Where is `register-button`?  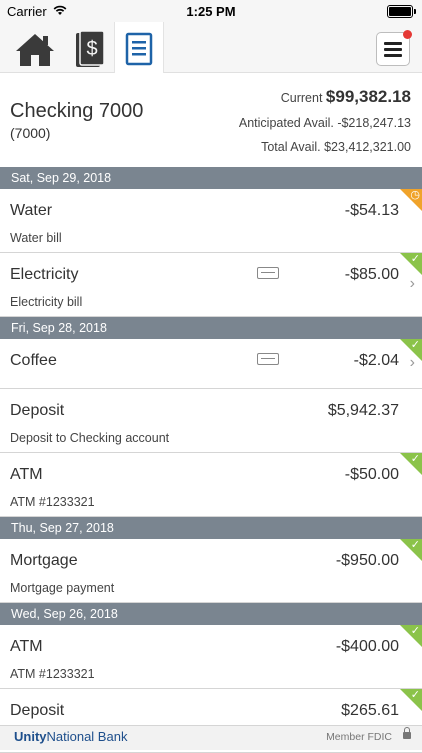 register-button is located at coordinates (139, 47).